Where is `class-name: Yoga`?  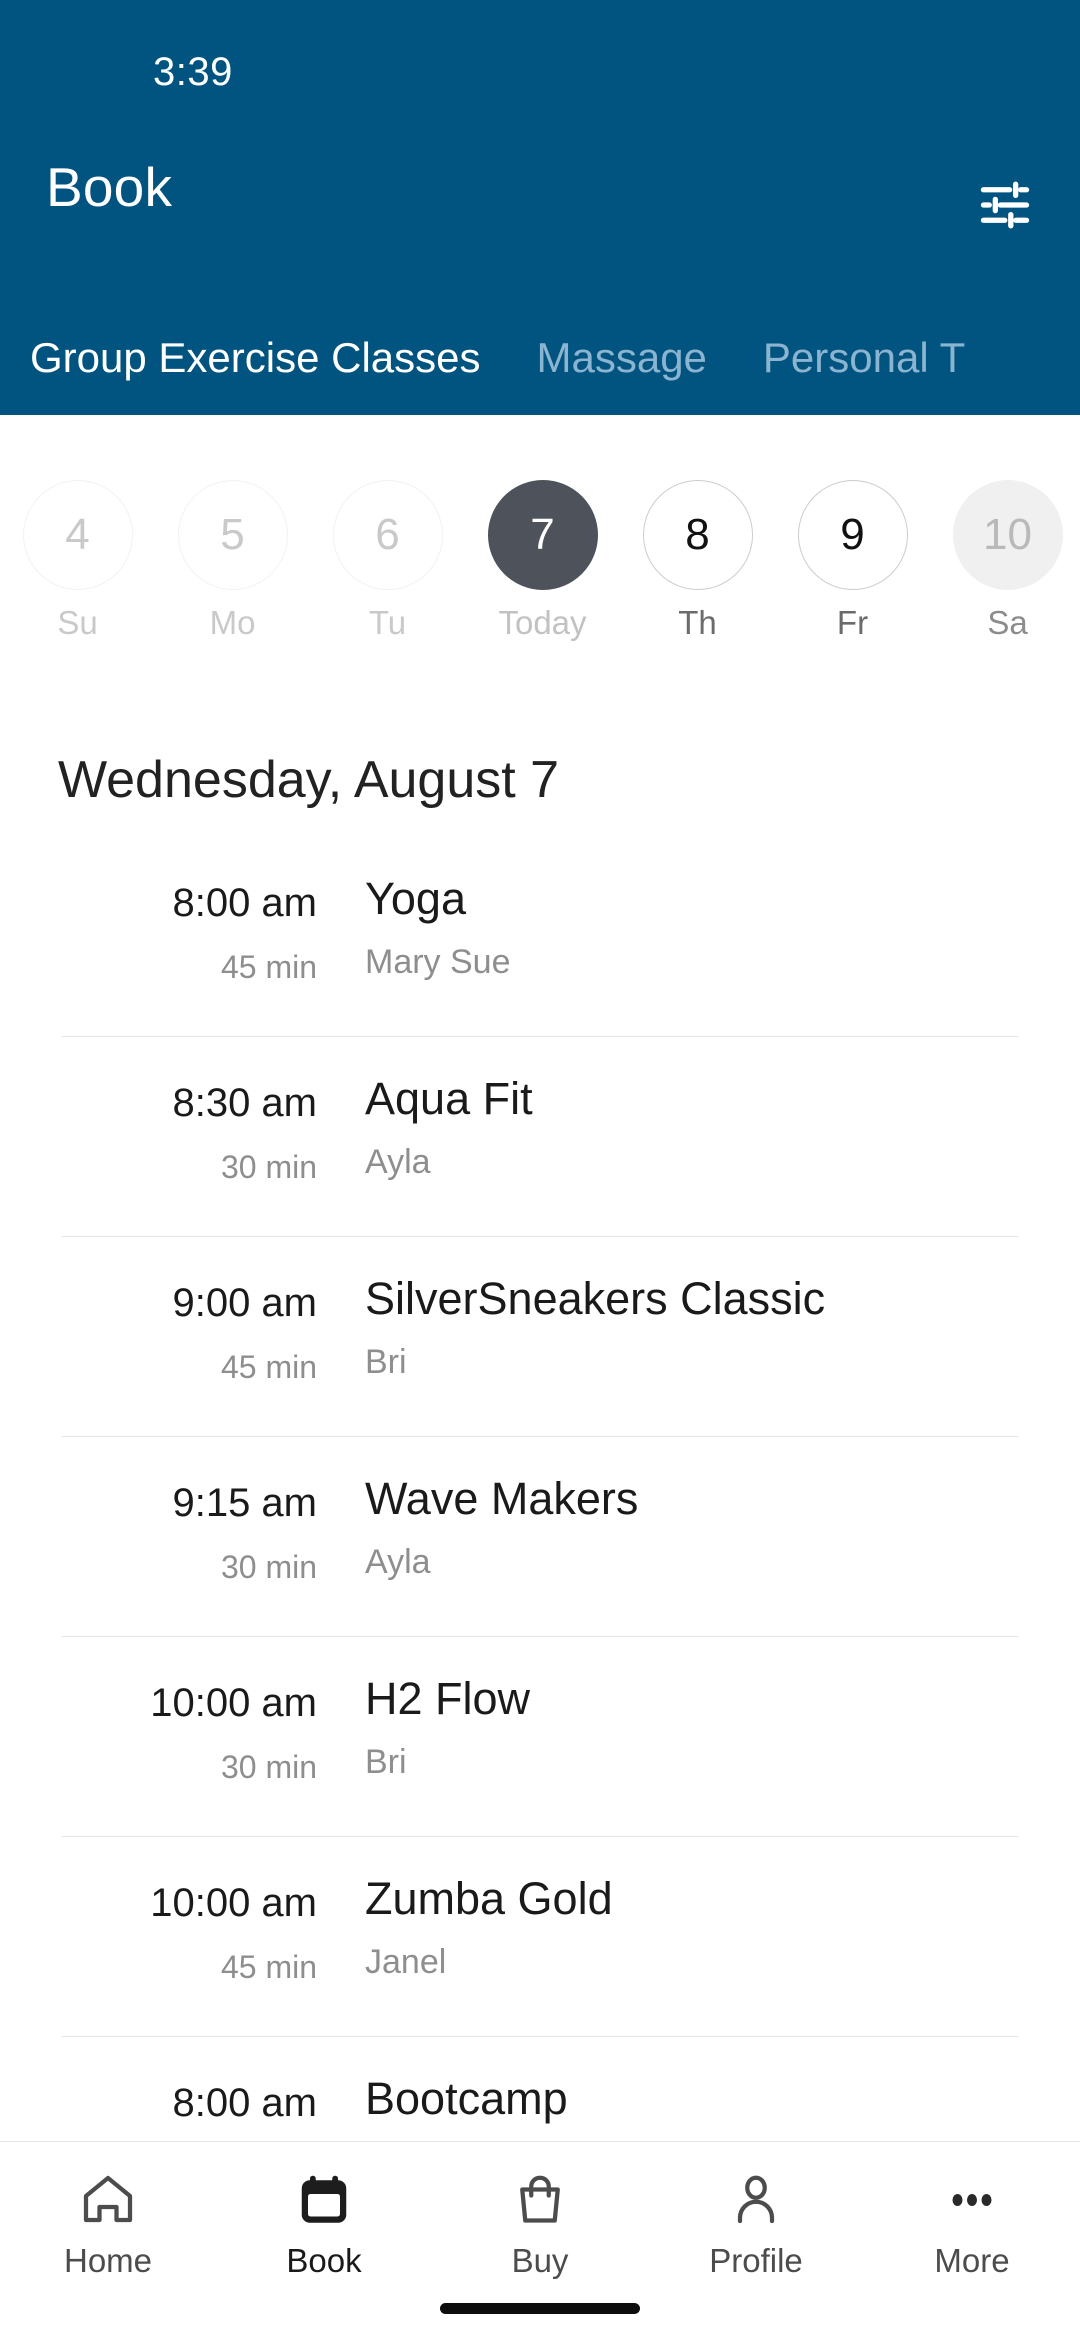
class-name: Yoga is located at coordinates (415, 898).